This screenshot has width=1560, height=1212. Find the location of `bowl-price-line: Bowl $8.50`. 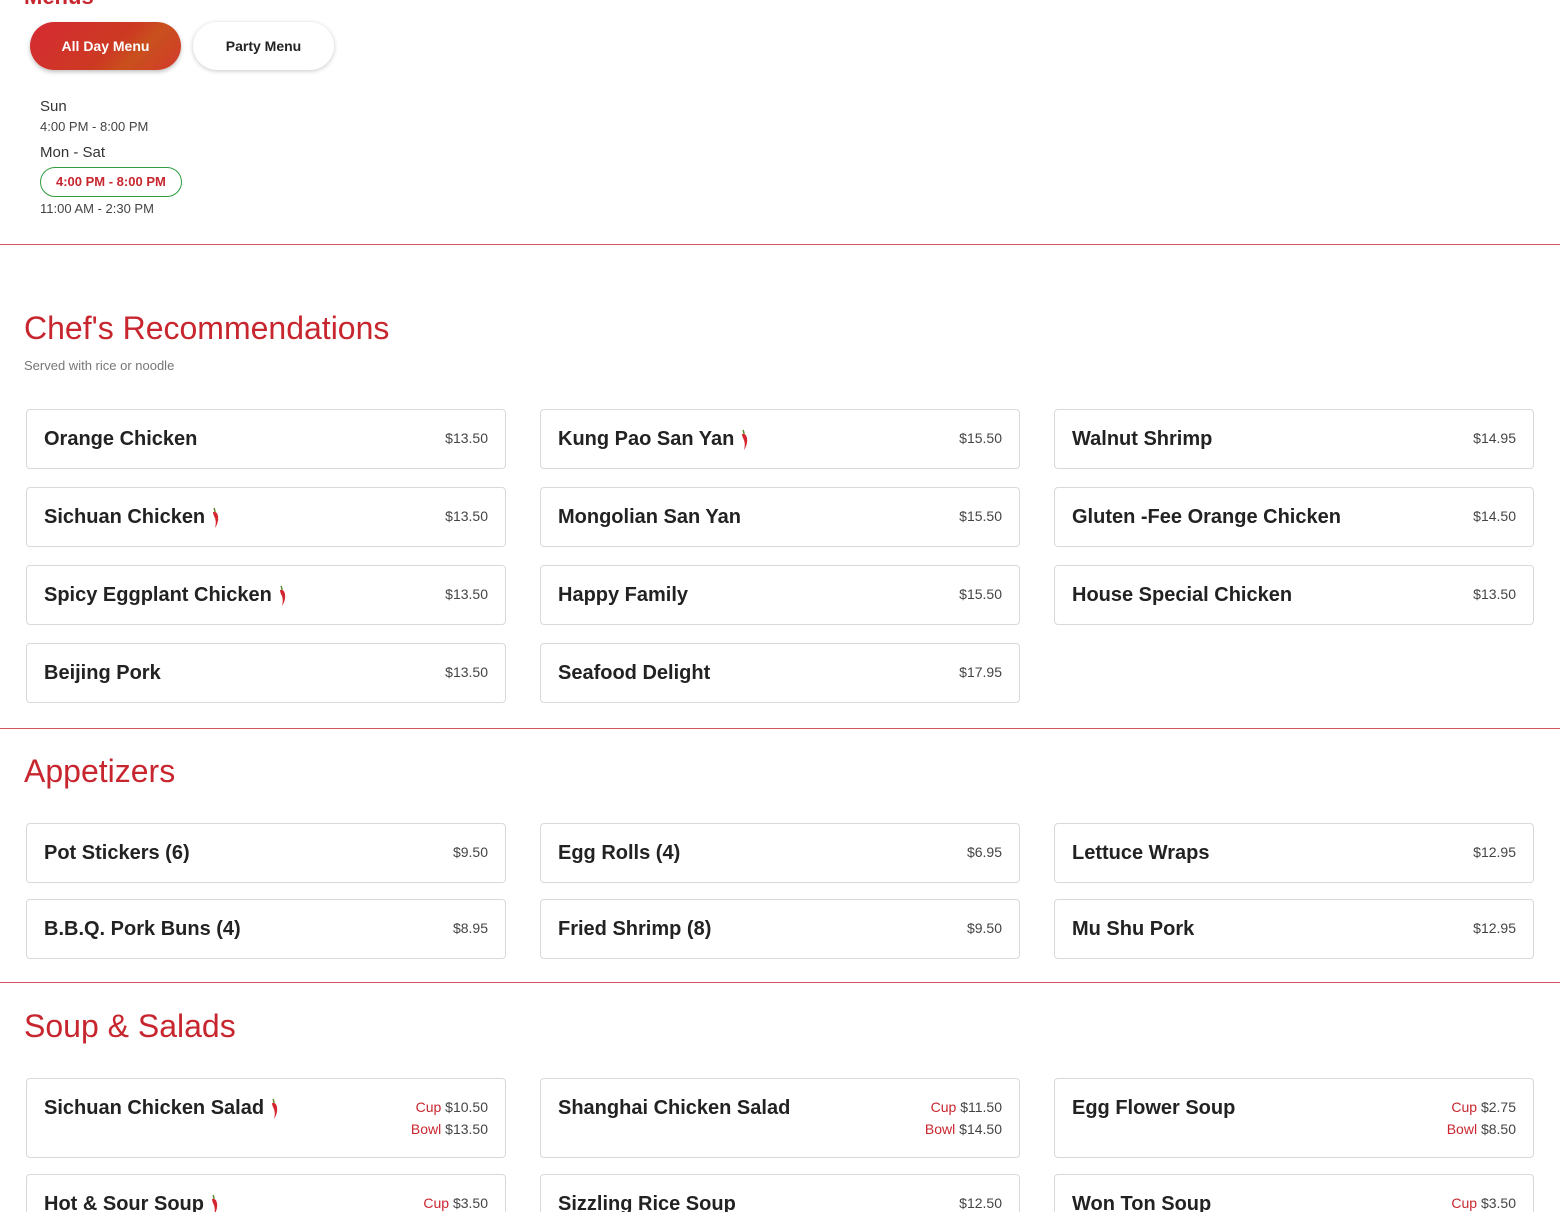

bowl-price-line: Bowl $8.50 is located at coordinates (1481, 1129).